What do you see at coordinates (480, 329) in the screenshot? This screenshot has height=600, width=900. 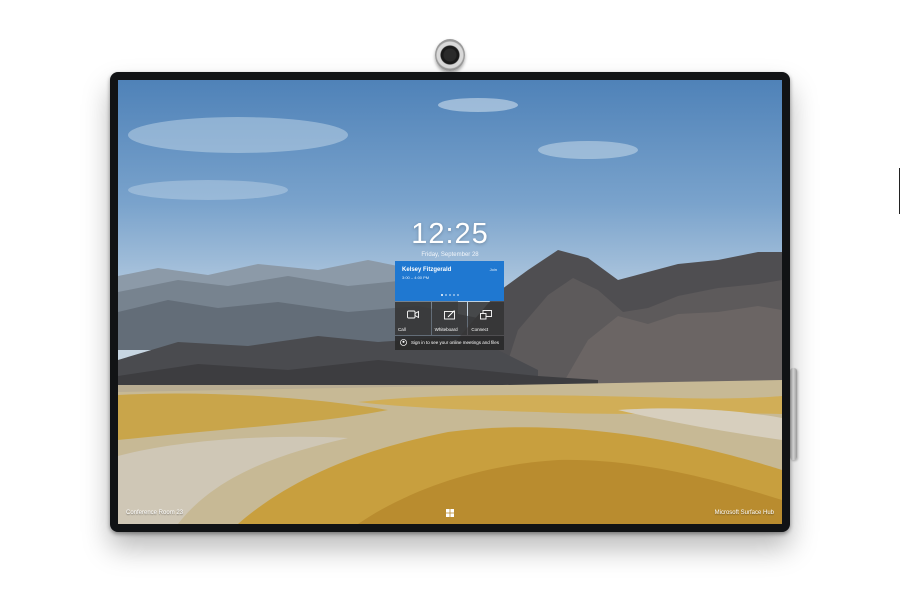 I see `connect-label: Connect` at bounding box center [480, 329].